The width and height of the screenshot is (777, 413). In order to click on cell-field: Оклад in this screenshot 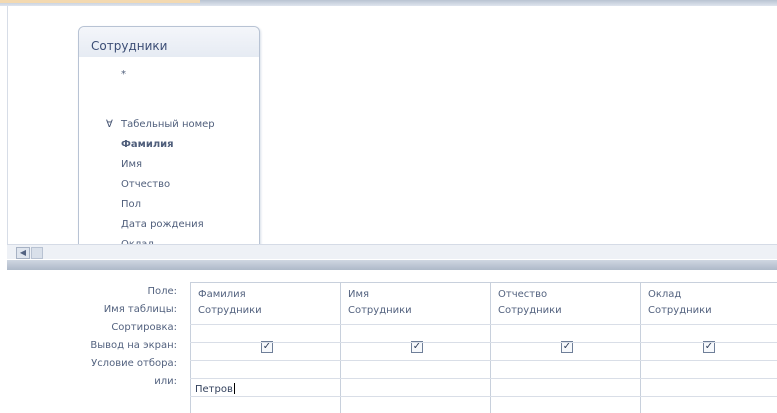, I will do `click(664, 294)`.